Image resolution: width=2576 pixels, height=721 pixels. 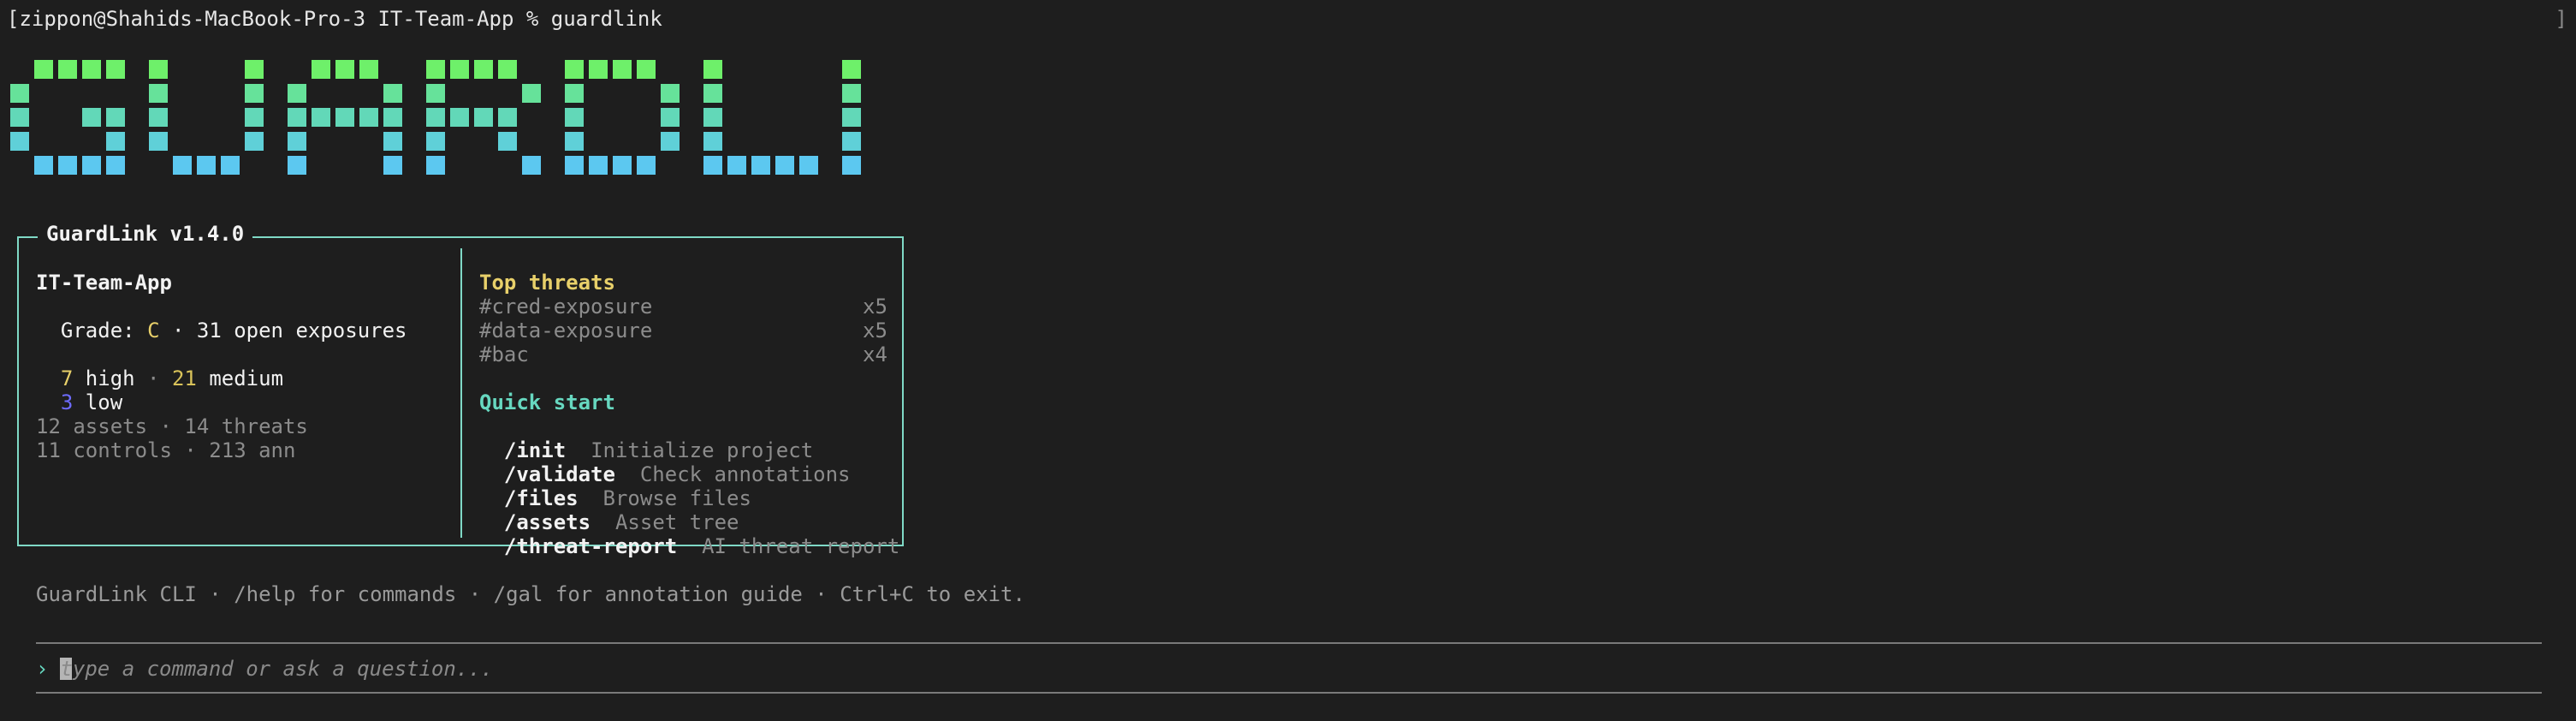 I want to click on command-name: /threat-report, so click(x=590, y=546).